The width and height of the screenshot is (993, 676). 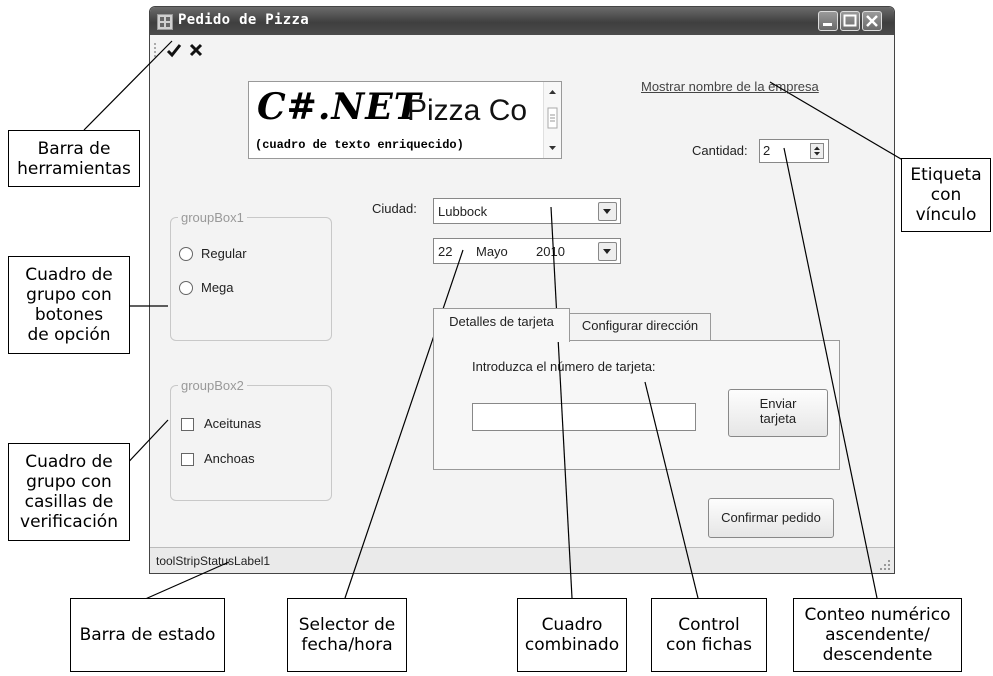 What do you see at coordinates (877, 635) in the screenshot?
I see `callout-numeric: Conteo numérico ascendente/descendente` at bounding box center [877, 635].